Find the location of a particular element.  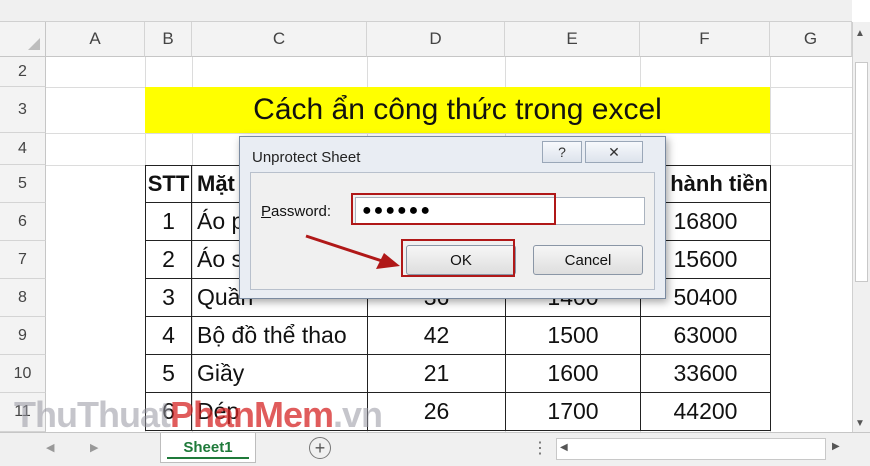

password-label-mnemonic: P is located at coordinates (266, 211).